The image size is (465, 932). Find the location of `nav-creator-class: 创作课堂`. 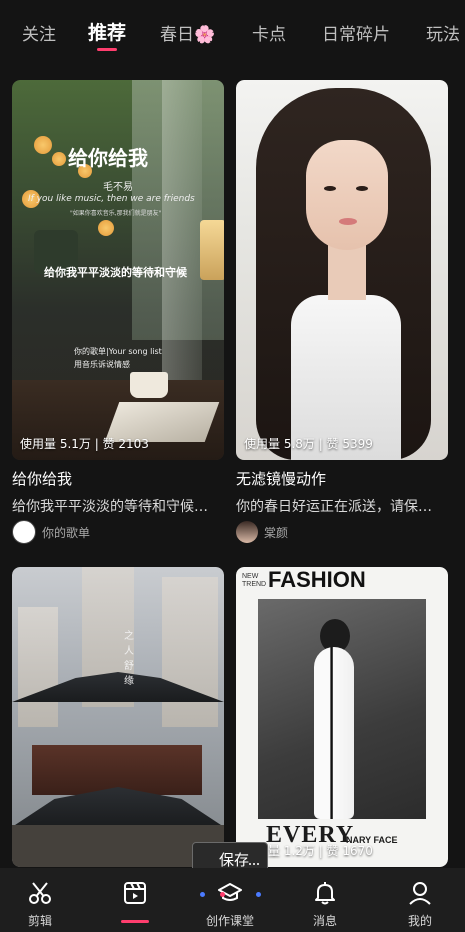

nav-creator-class: 创作课堂 is located at coordinates (230, 900).